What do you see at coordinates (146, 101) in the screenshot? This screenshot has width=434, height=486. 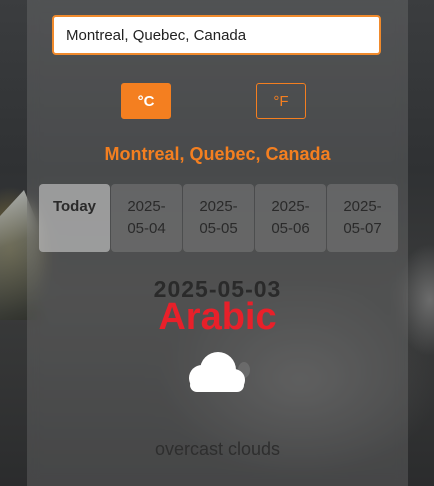 I see `celsius-button: °C` at bounding box center [146, 101].